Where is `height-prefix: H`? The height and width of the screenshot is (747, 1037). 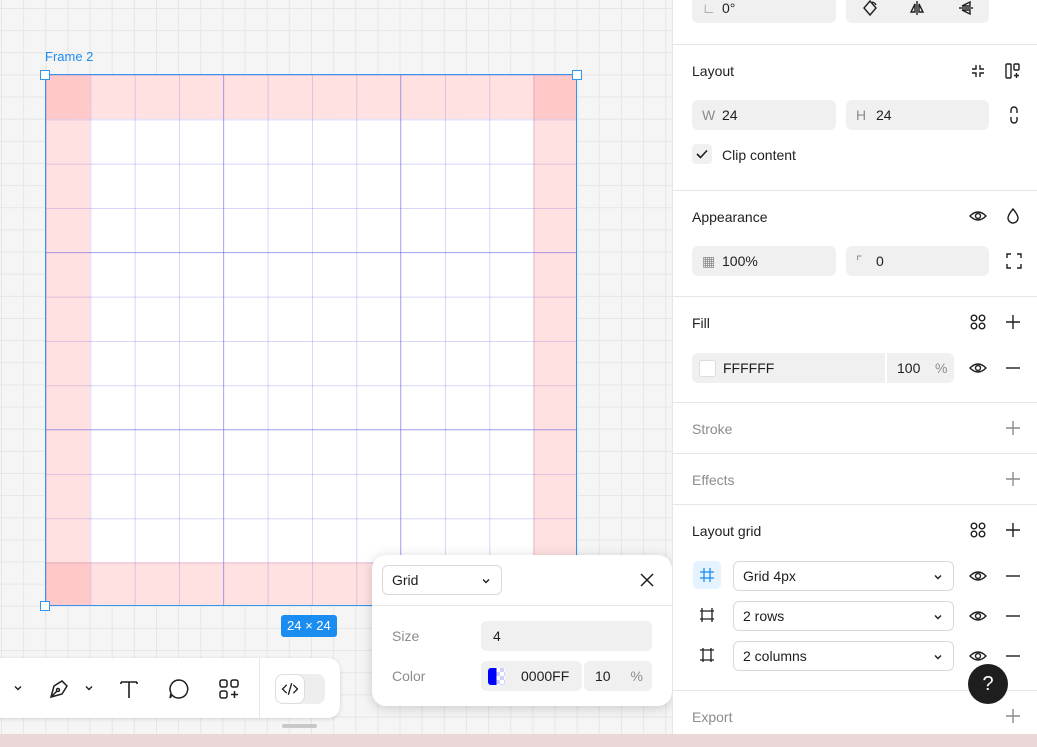
height-prefix: H is located at coordinates (861, 115).